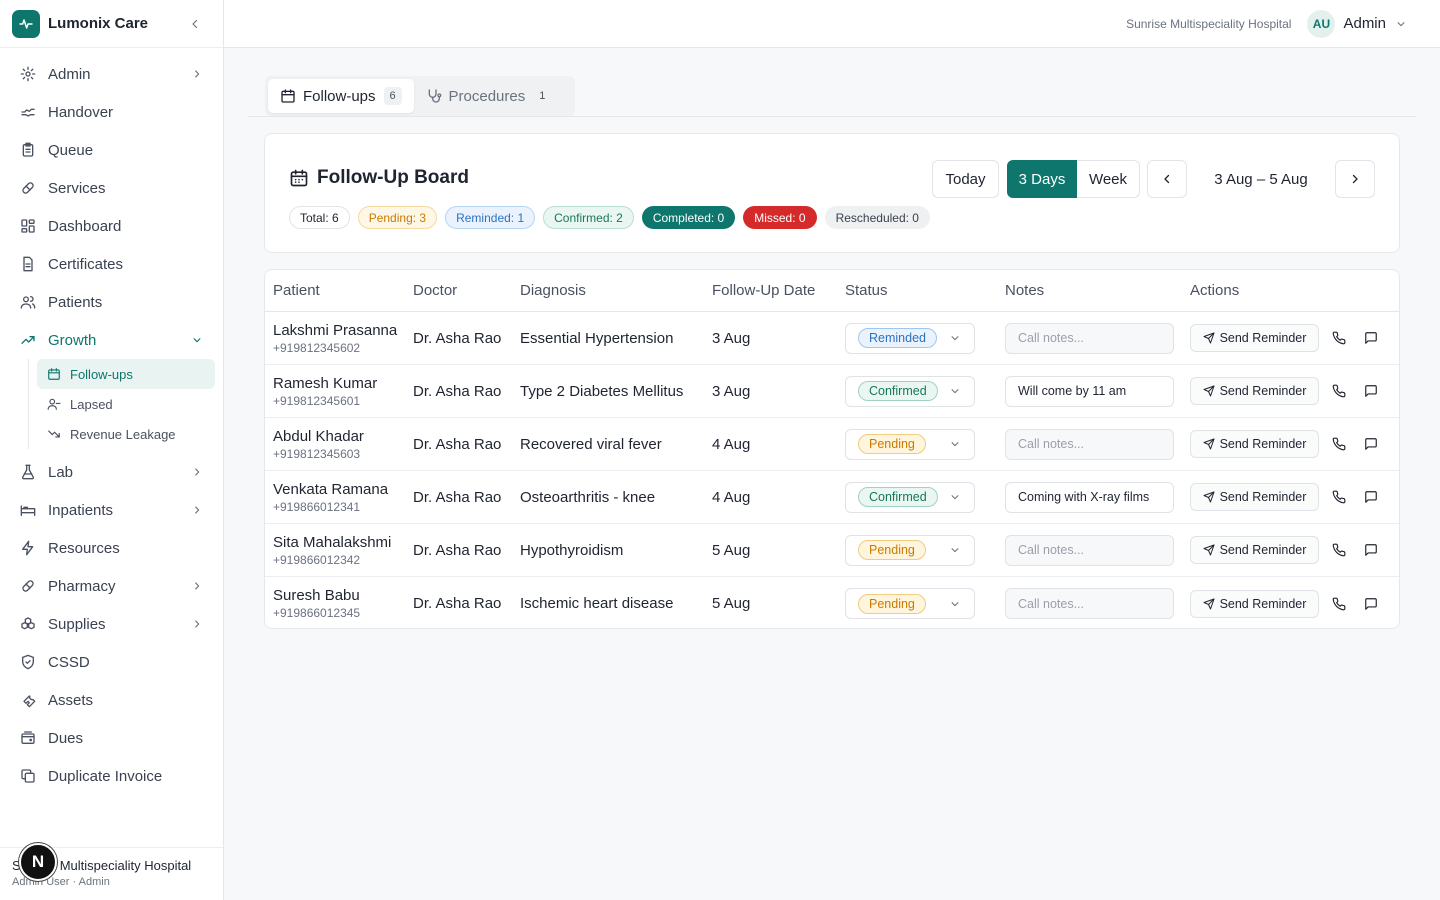  Describe the element at coordinates (28, 226) in the screenshot. I see `dashboard-icon` at that location.